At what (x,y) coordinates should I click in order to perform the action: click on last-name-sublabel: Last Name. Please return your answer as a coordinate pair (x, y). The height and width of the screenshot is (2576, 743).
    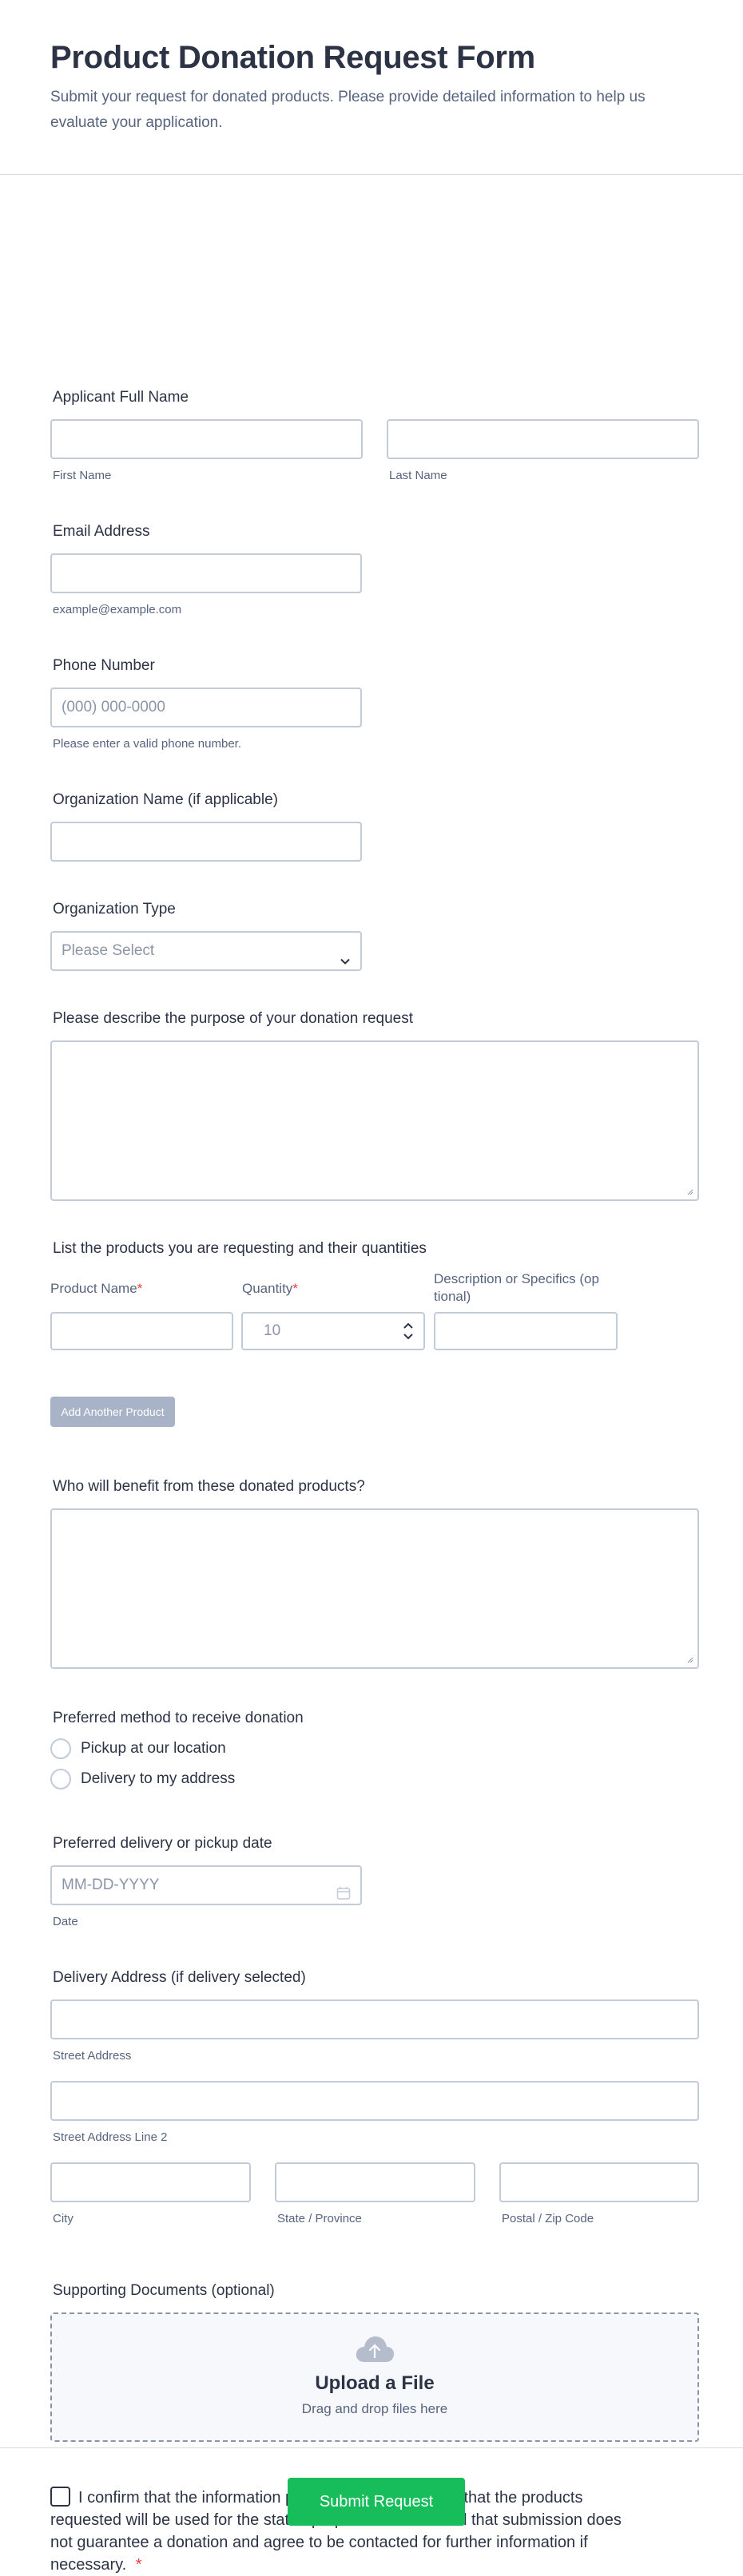
    Looking at the image, I should click on (418, 475).